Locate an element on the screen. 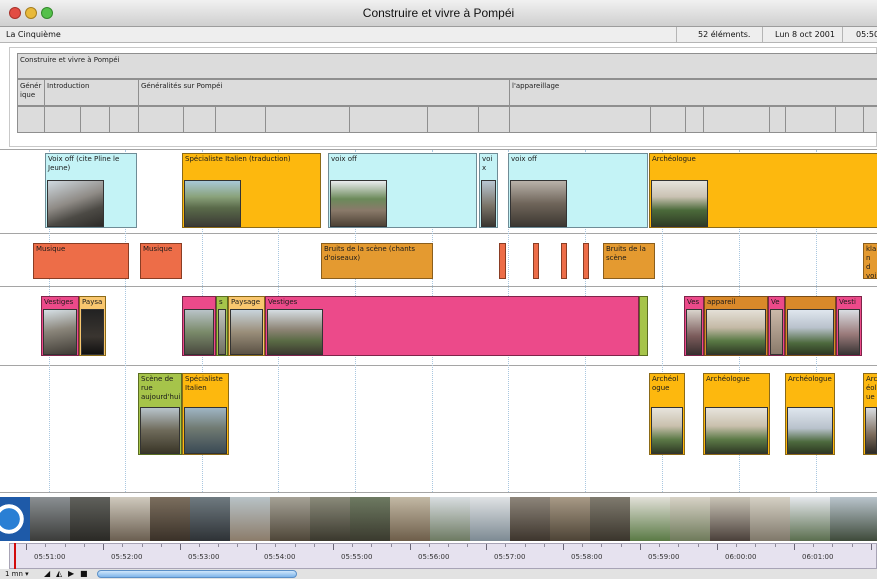 This screenshot has height=579, width=877. image-clip: Ves is located at coordinates (694, 326).